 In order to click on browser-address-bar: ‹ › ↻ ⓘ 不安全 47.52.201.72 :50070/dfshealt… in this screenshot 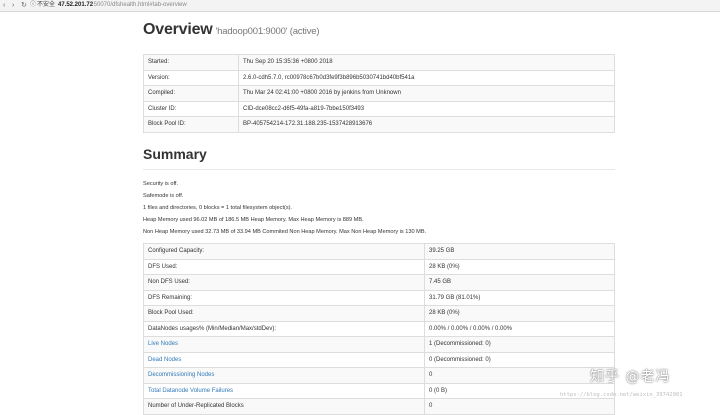, I will do `click(360, 6)`.